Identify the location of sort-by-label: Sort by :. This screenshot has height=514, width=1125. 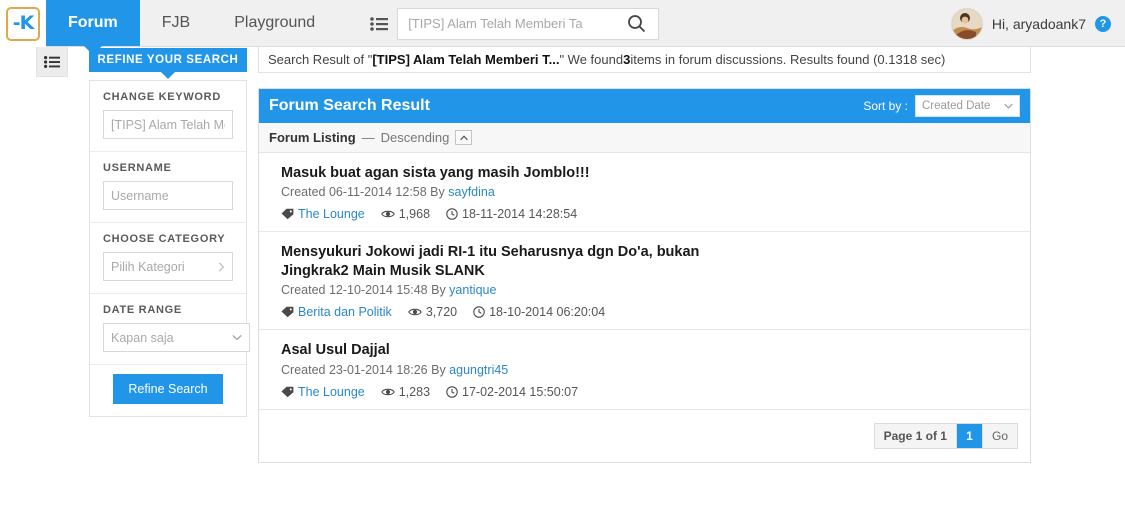
(885, 106).